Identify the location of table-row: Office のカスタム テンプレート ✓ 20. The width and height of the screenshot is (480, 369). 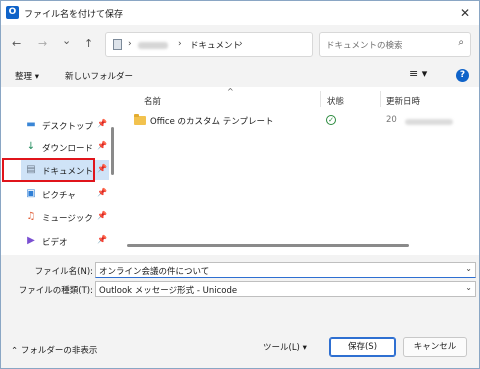
(299, 121).